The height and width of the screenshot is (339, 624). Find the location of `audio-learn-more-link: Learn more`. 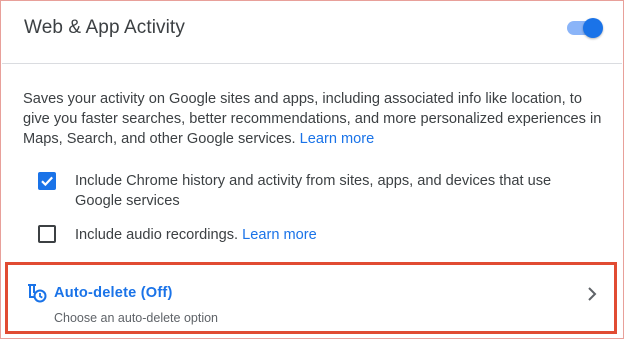

audio-learn-more-link: Learn more is located at coordinates (279, 235).